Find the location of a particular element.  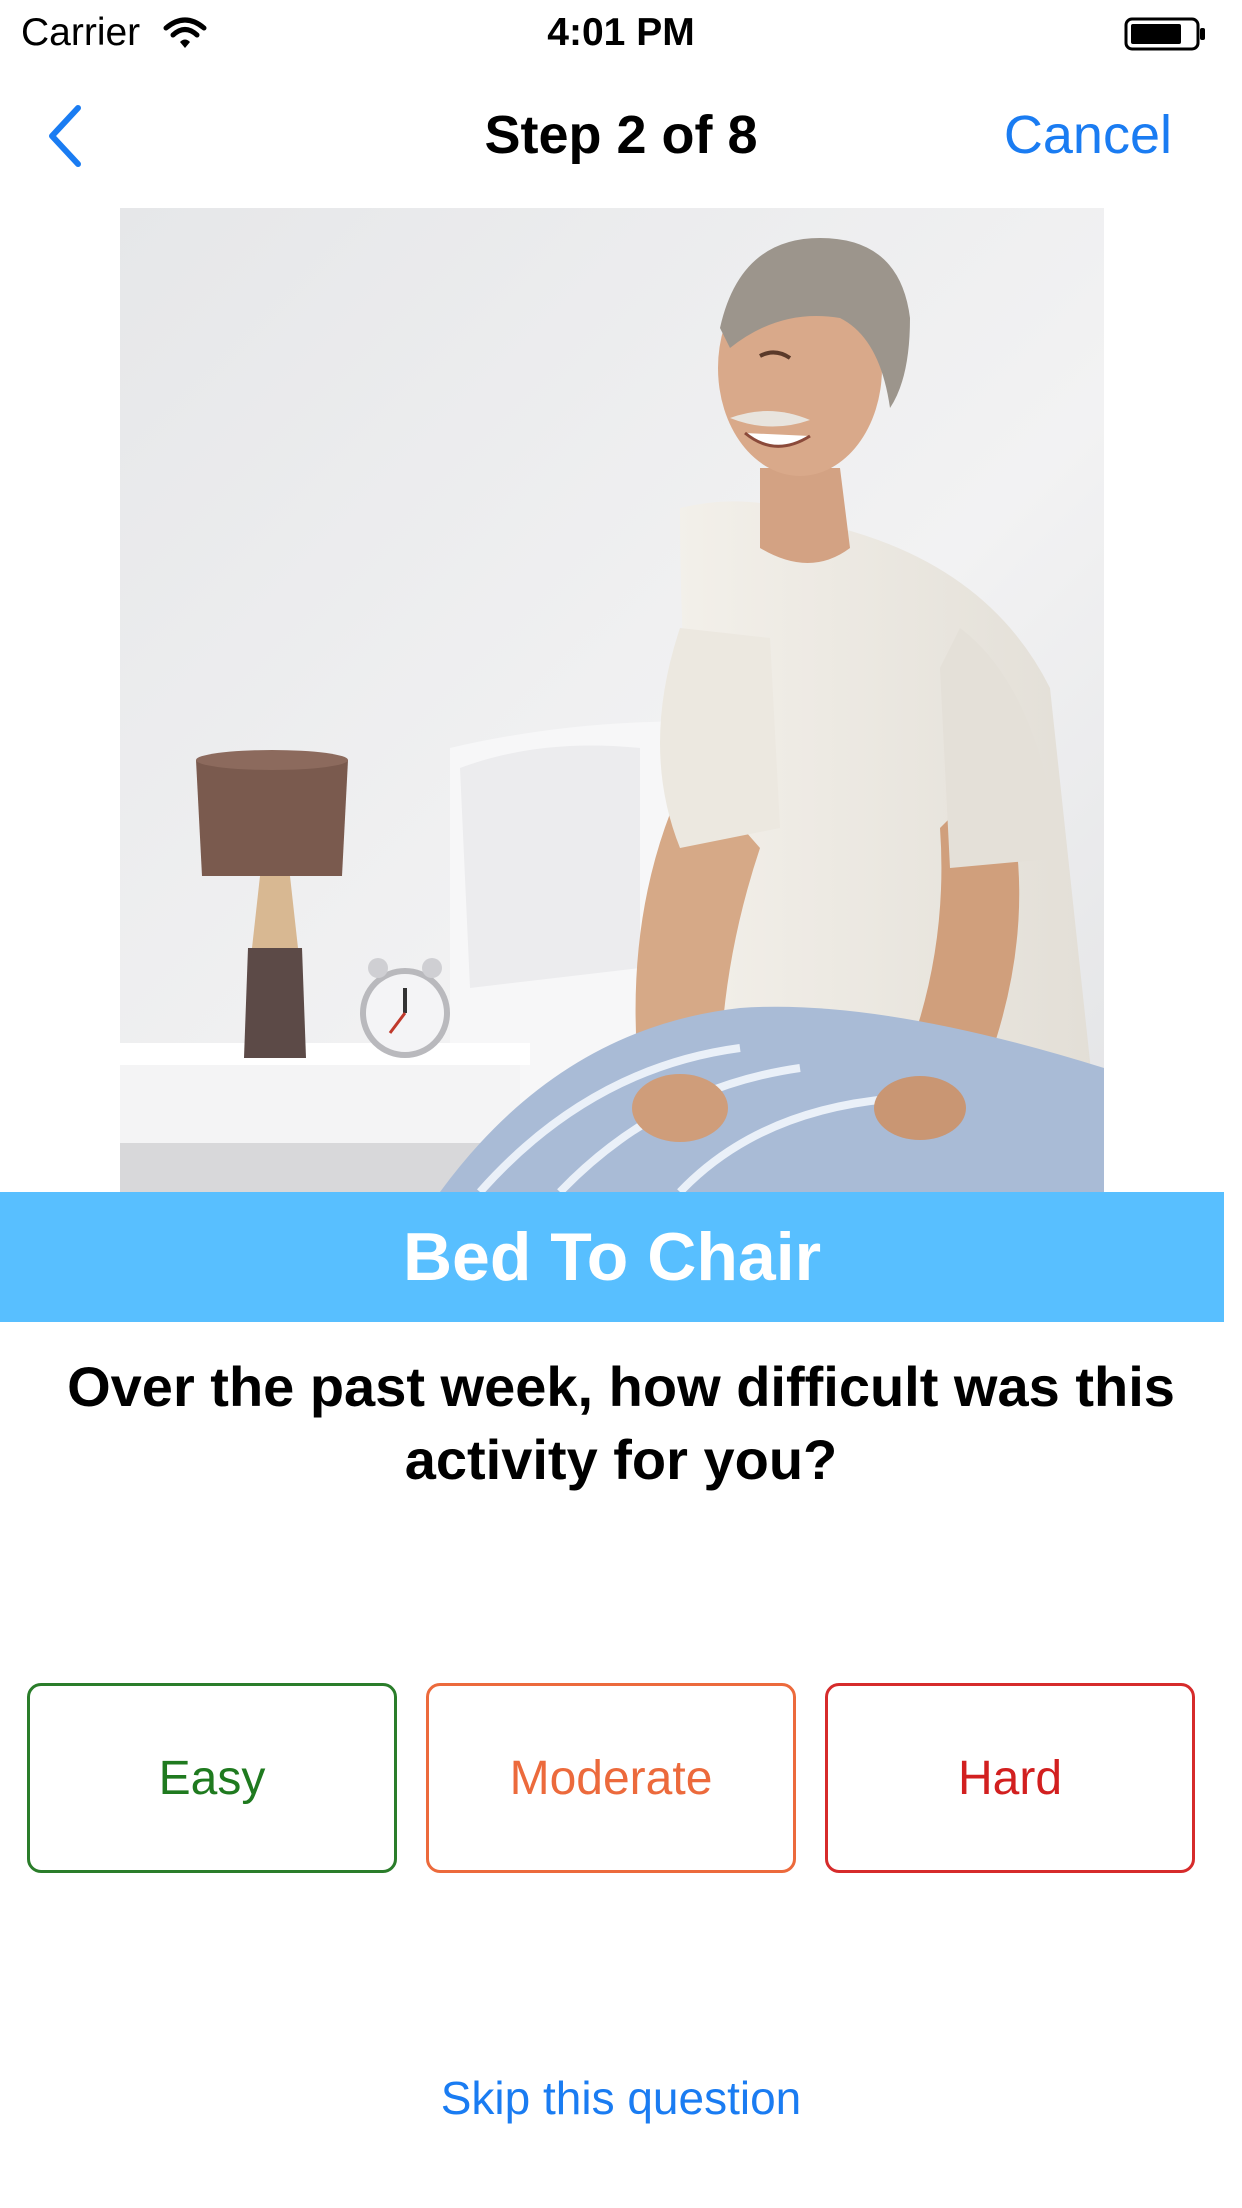

status-bar: Carrier 4:01 PM is located at coordinates (621, 33).